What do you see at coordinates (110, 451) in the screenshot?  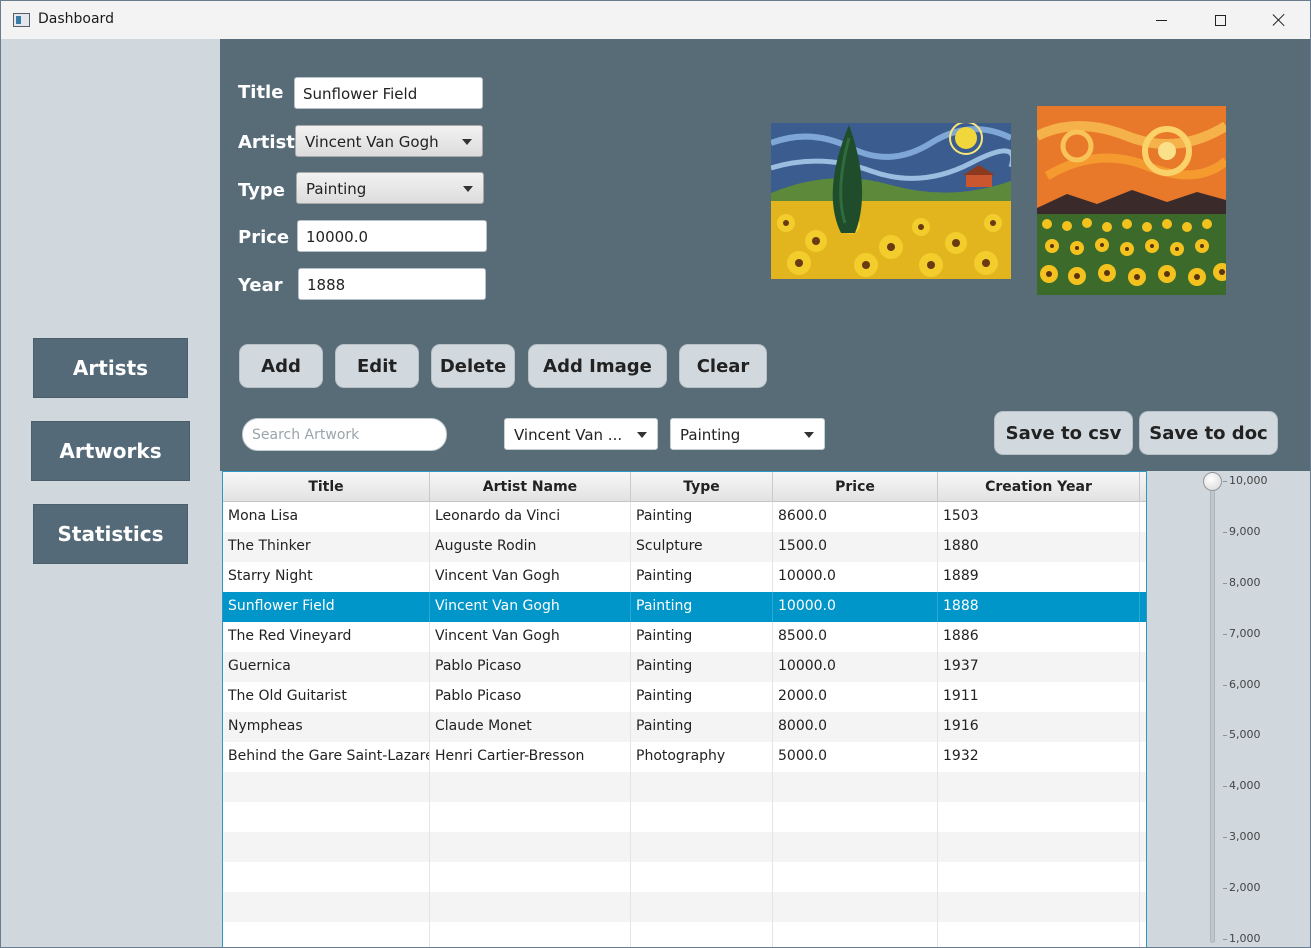 I see `artworks-nav-button: Artworks` at bounding box center [110, 451].